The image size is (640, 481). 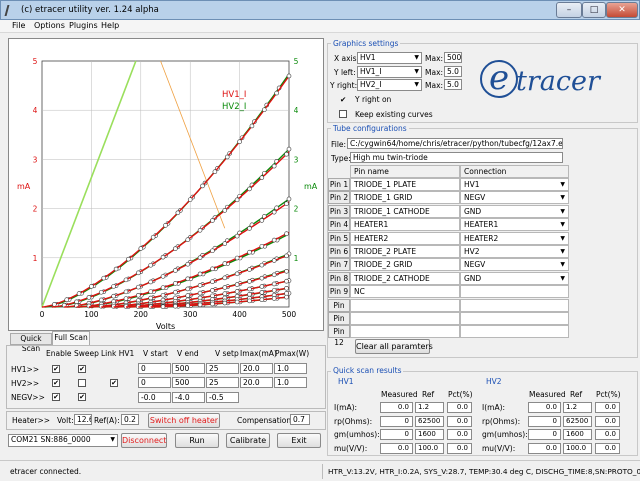 What do you see at coordinates (154, 368) in the screenshot?
I see `hv1-vstart-input: 0` at bounding box center [154, 368].